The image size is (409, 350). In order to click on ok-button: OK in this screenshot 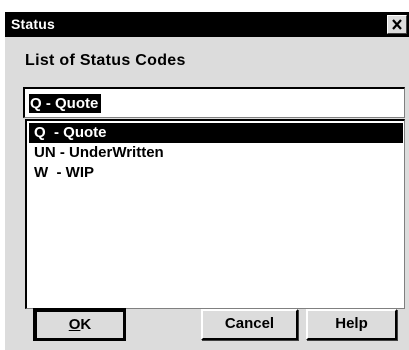, I will do `click(79, 324)`.